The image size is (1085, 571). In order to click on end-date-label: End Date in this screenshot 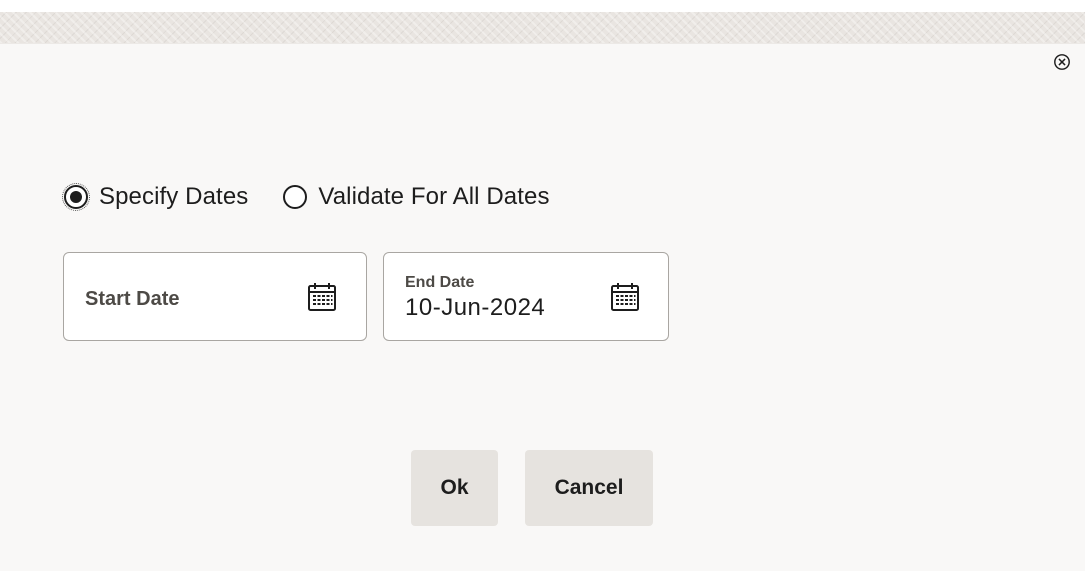, I will do `click(440, 282)`.